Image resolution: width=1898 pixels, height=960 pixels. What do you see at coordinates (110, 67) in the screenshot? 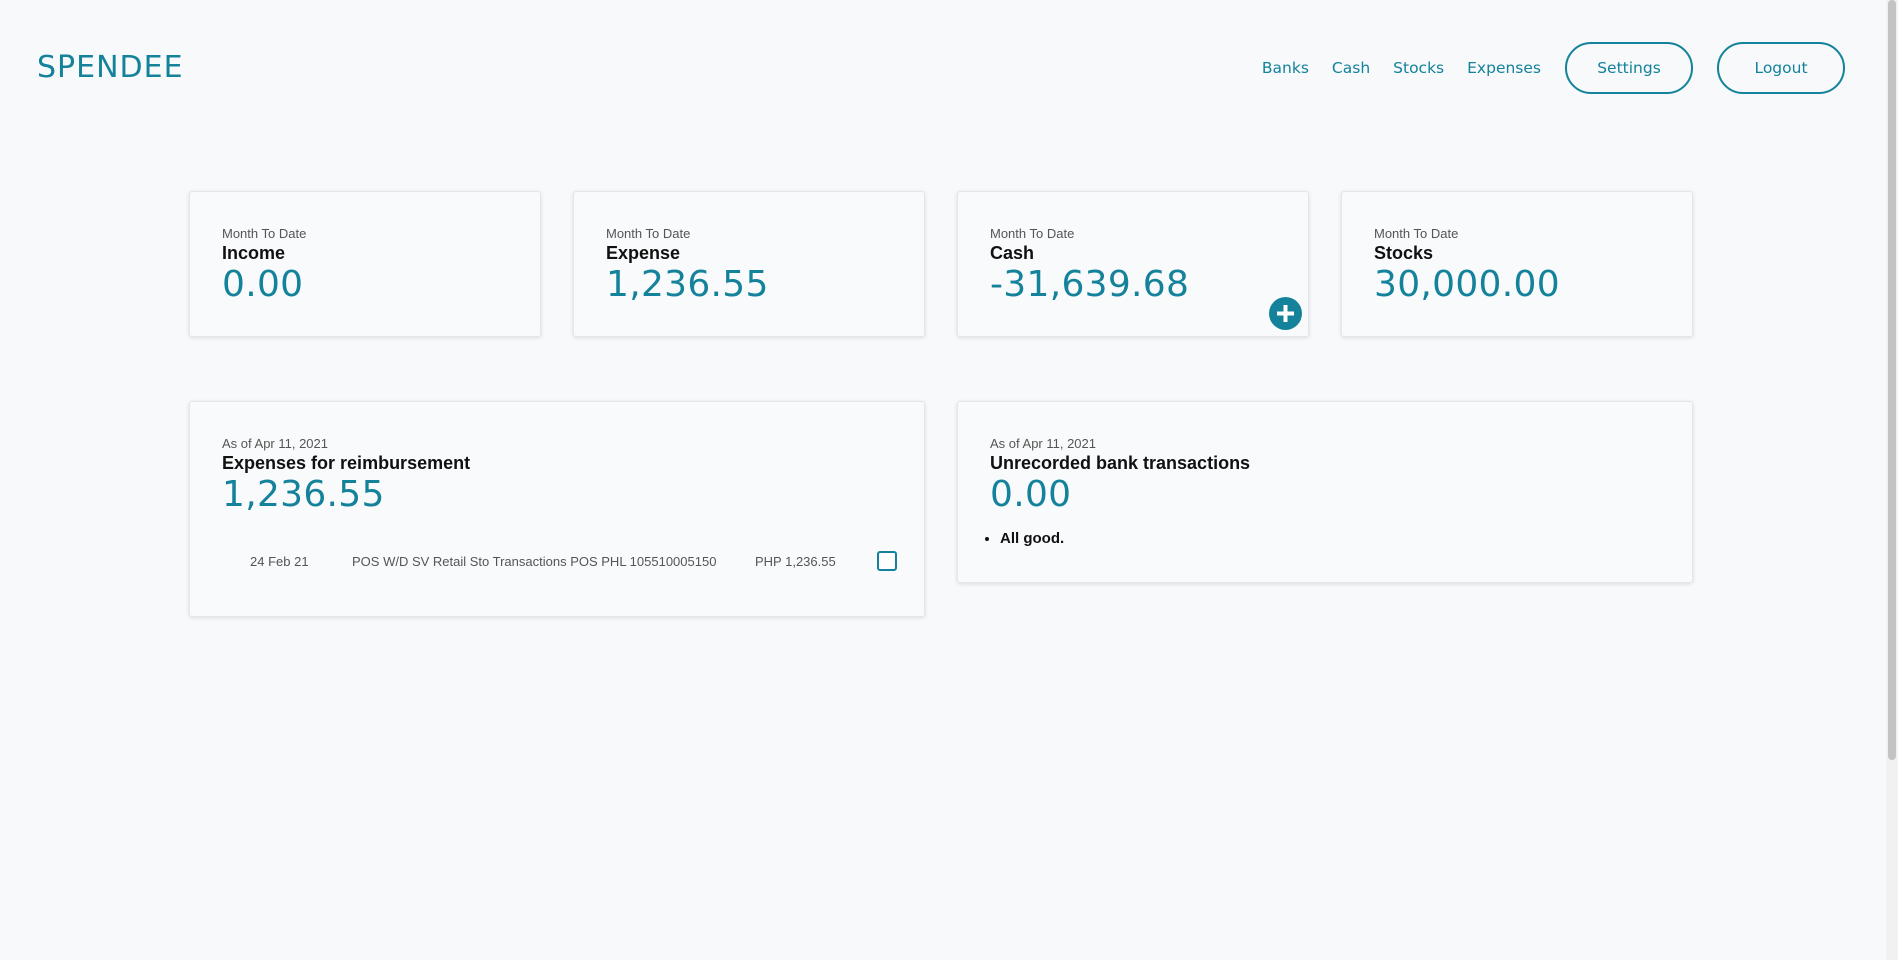
I see `app-logo: SPENDEE` at bounding box center [110, 67].